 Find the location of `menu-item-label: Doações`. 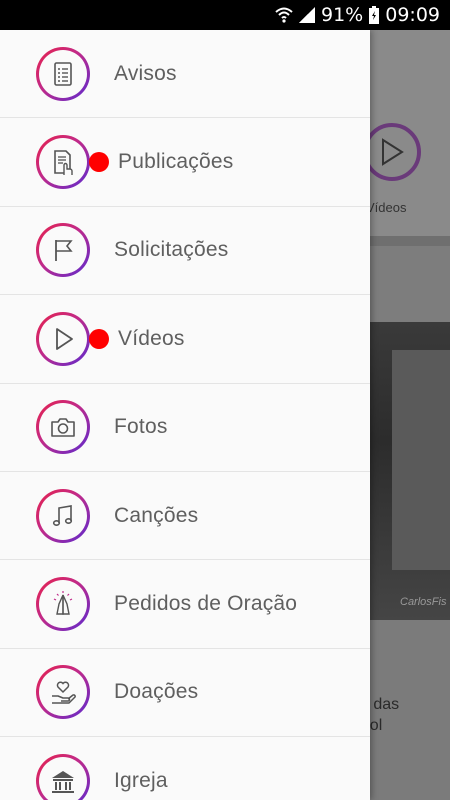

menu-item-label: Doações is located at coordinates (156, 692).